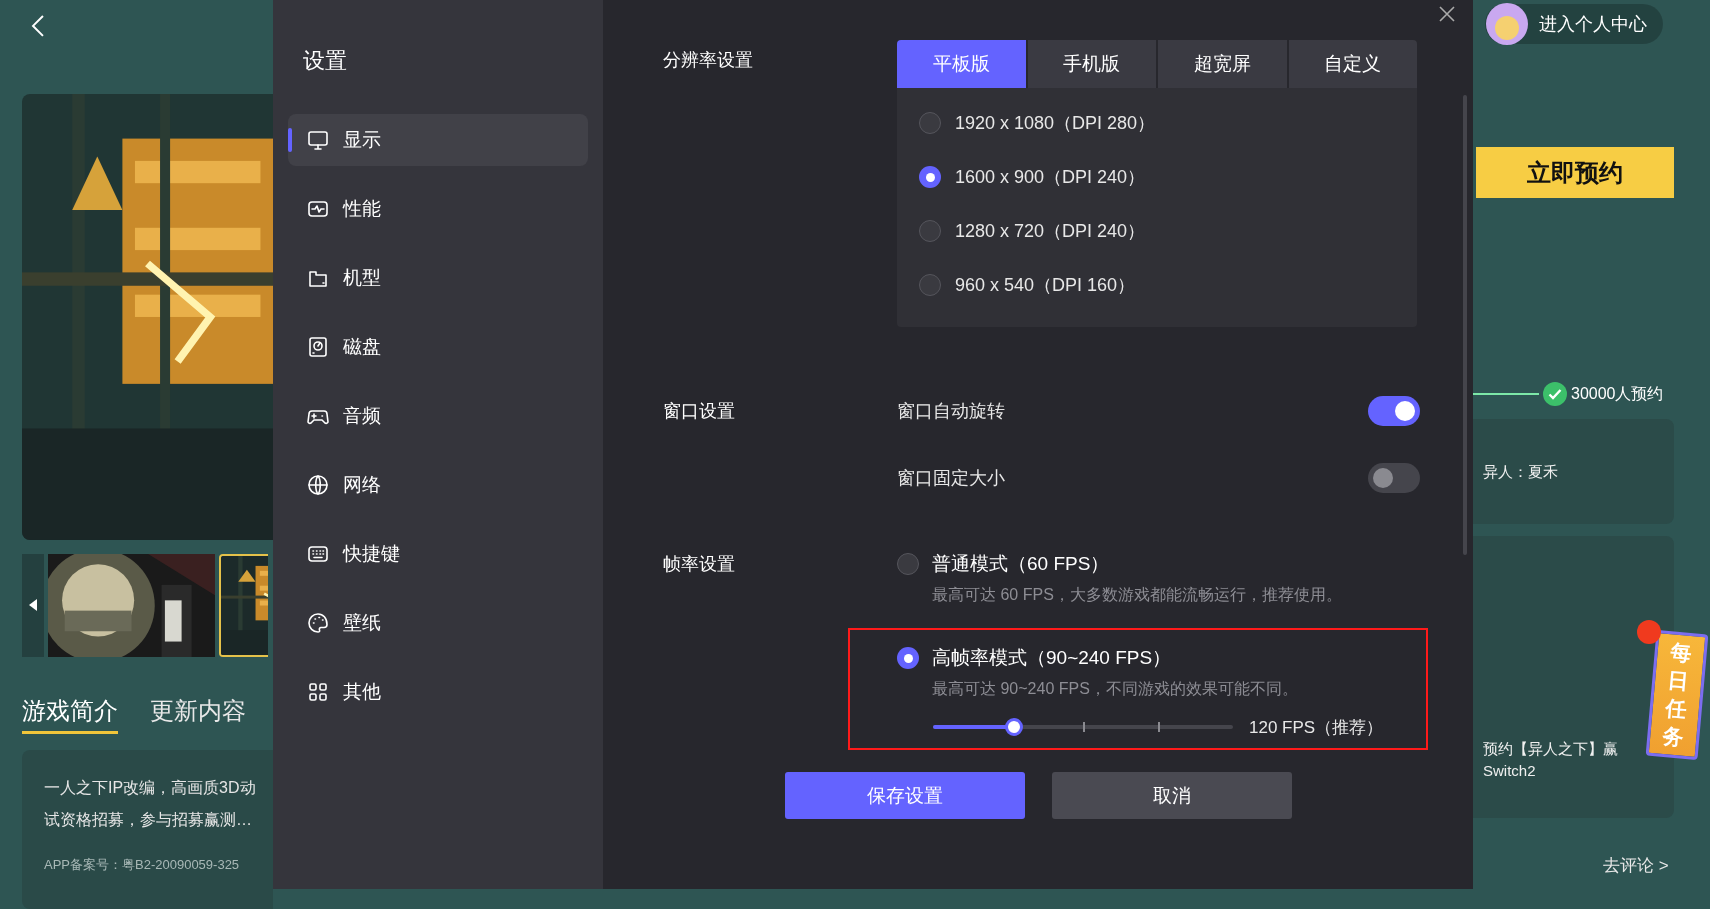  What do you see at coordinates (438, 347) in the screenshot?
I see `nav-item: 磁盘` at bounding box center [438, 347].